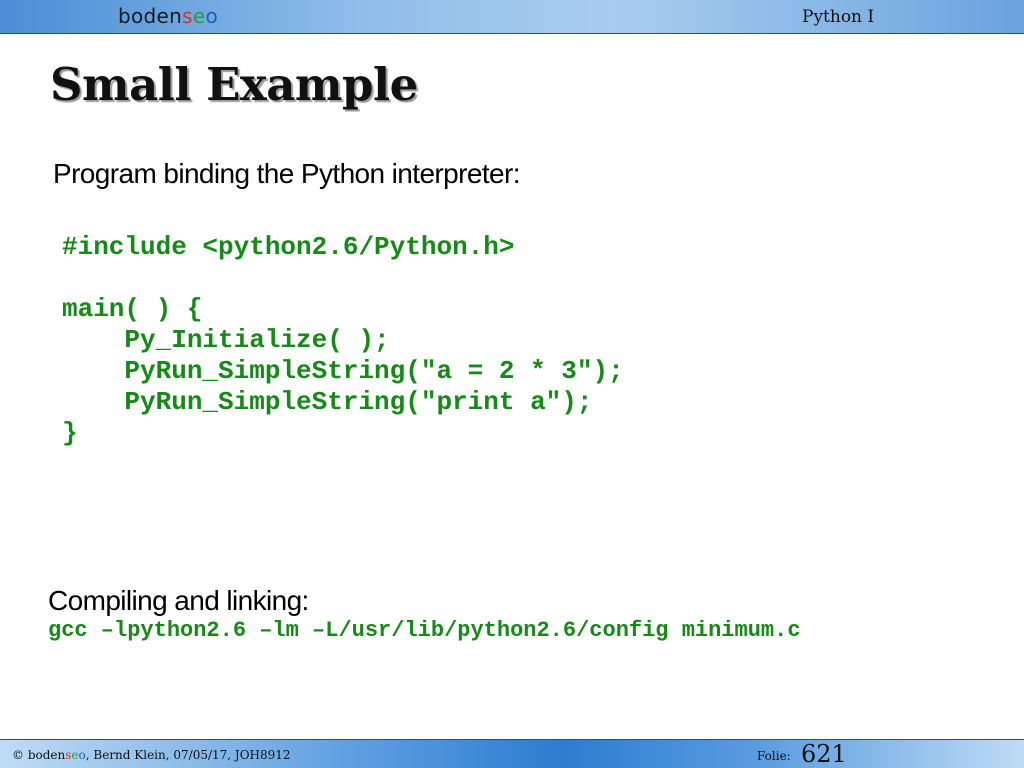 This screenshot has height=768, width=1024. I want to click on code-line: main( ) {, so click(132, 309).